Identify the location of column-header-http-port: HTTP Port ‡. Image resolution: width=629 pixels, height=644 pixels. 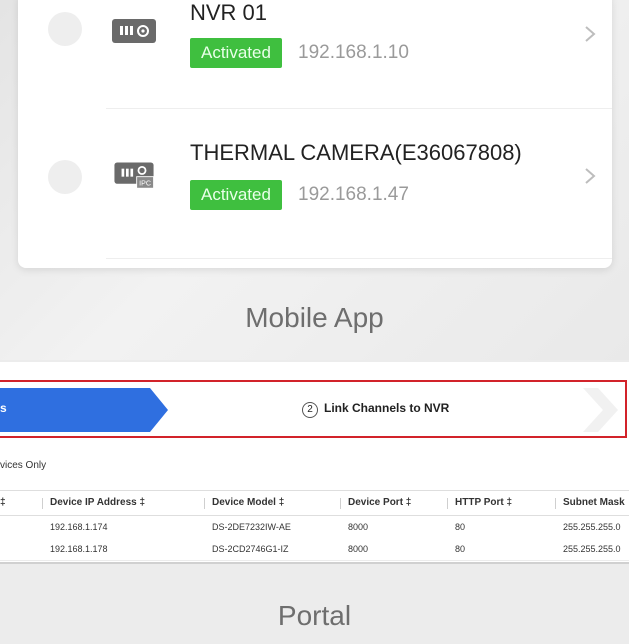
(483, 502).